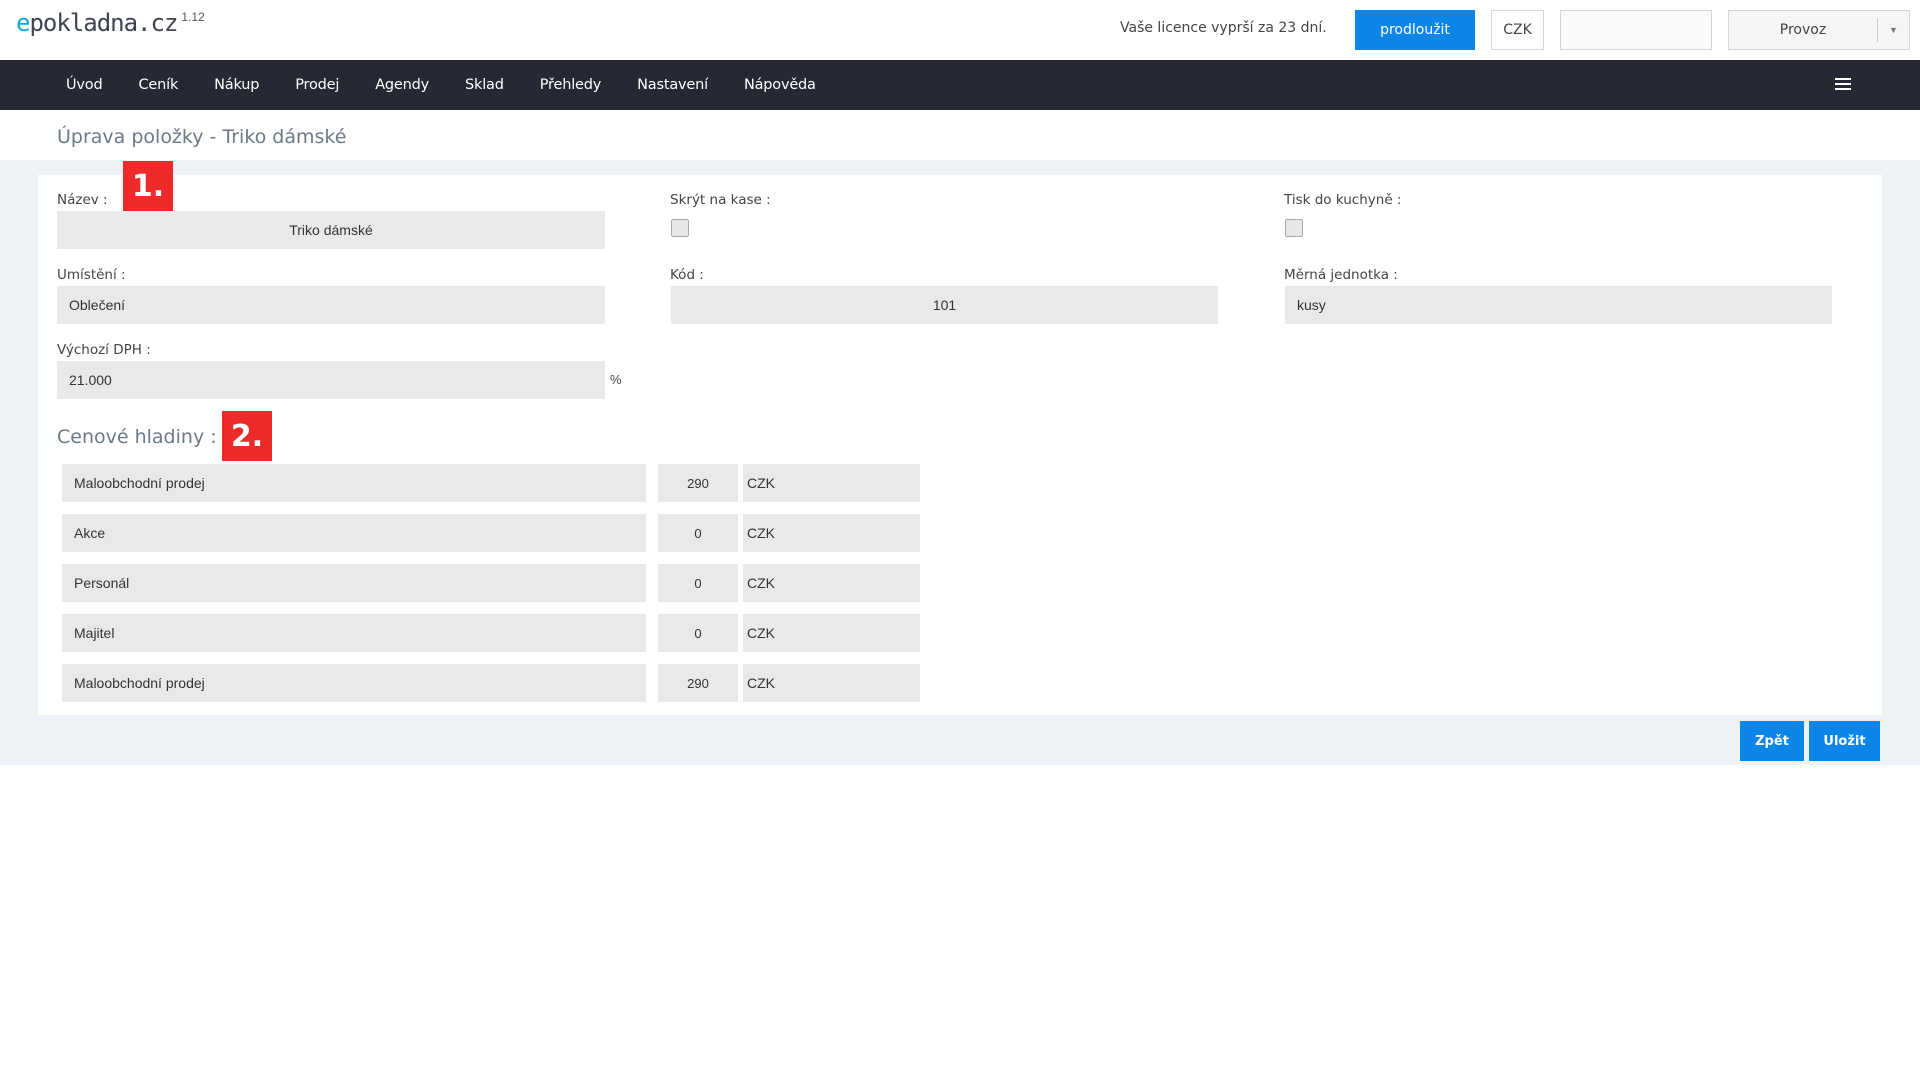 The image size is (1920, 1080). What do you see at coordinates (104, 350) in the screenshot?
I see `vat-label: Výchozí DPH :` at bounding box center [104, 350].